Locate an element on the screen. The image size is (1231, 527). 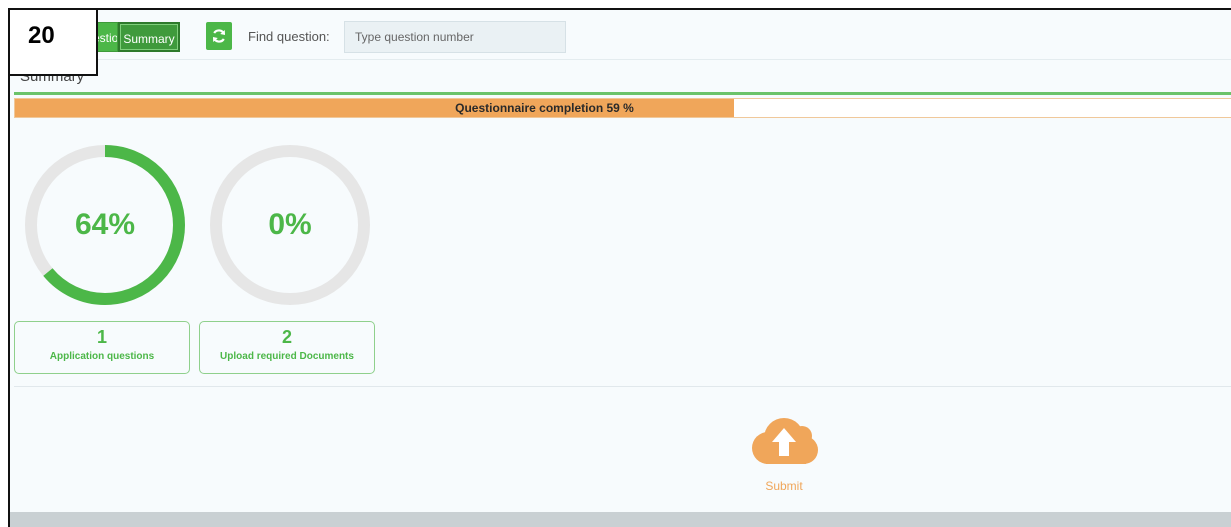
upload-documents-gauge: 0% is located at coordinates (290, 225).